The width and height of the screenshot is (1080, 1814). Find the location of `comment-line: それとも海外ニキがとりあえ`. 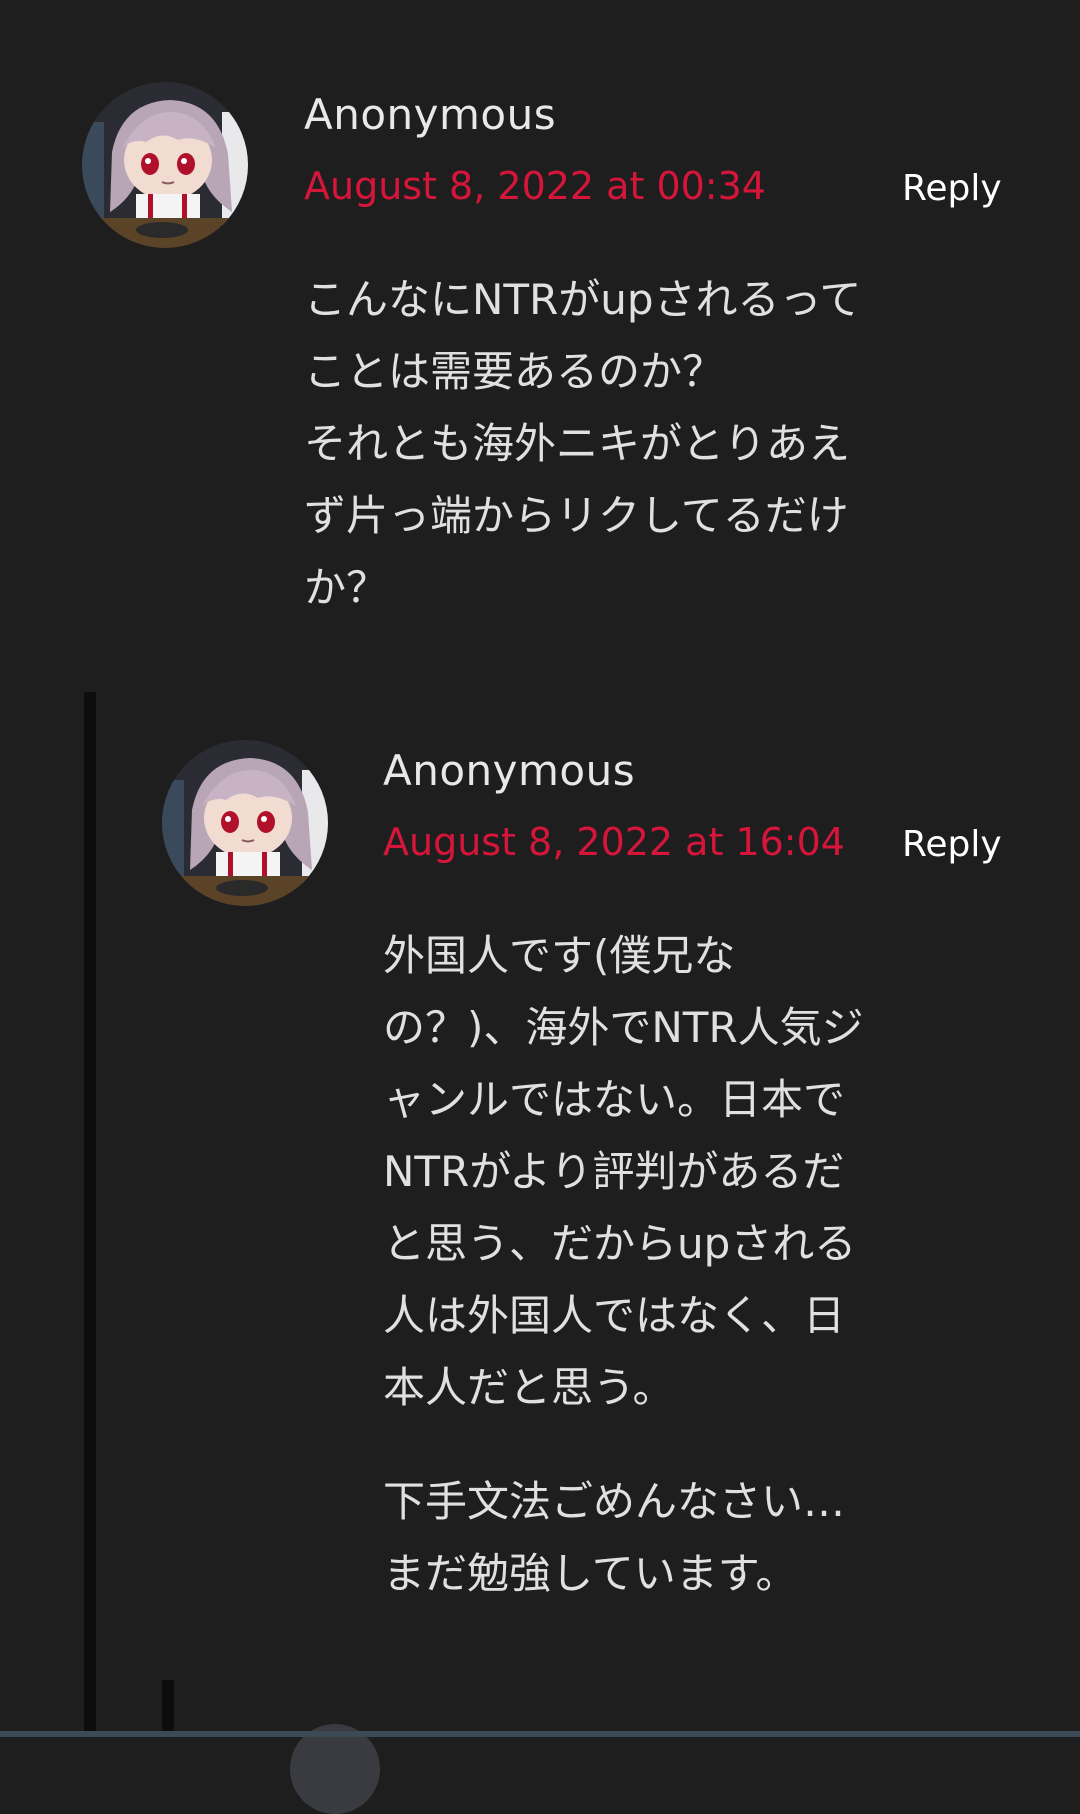

comment-line: それとも海外ニキがとりあえ is located at coordinates (577, 443).